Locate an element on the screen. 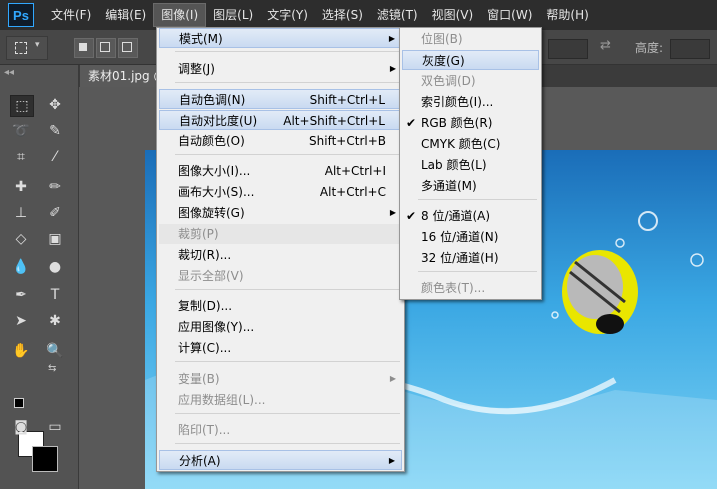  add-selection-button is located at coordinates (106, 48).